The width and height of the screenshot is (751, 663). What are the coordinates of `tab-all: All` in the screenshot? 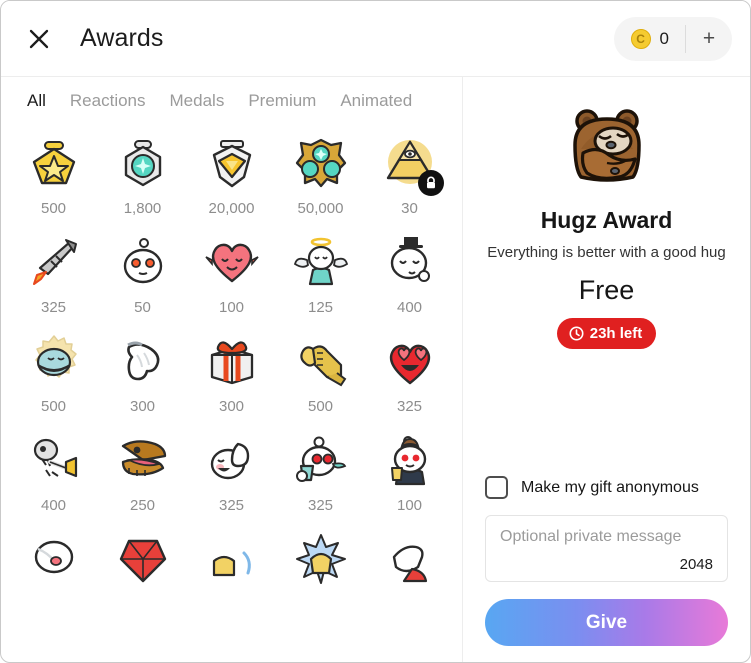 It's located at (36, 101).